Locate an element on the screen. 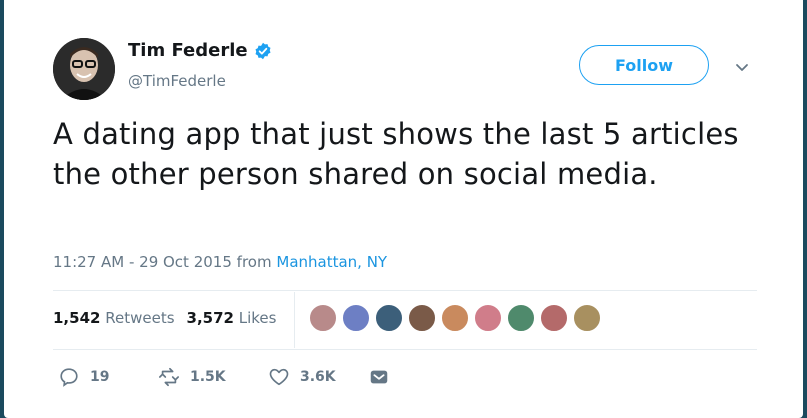 This screenshot has height=418, width=807. author-avatar is located at coordinates (84, 69).